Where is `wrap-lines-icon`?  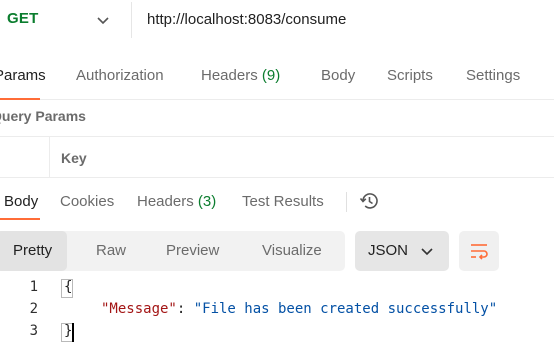 wrap-lines-icon is located at coordinates (479, 252).